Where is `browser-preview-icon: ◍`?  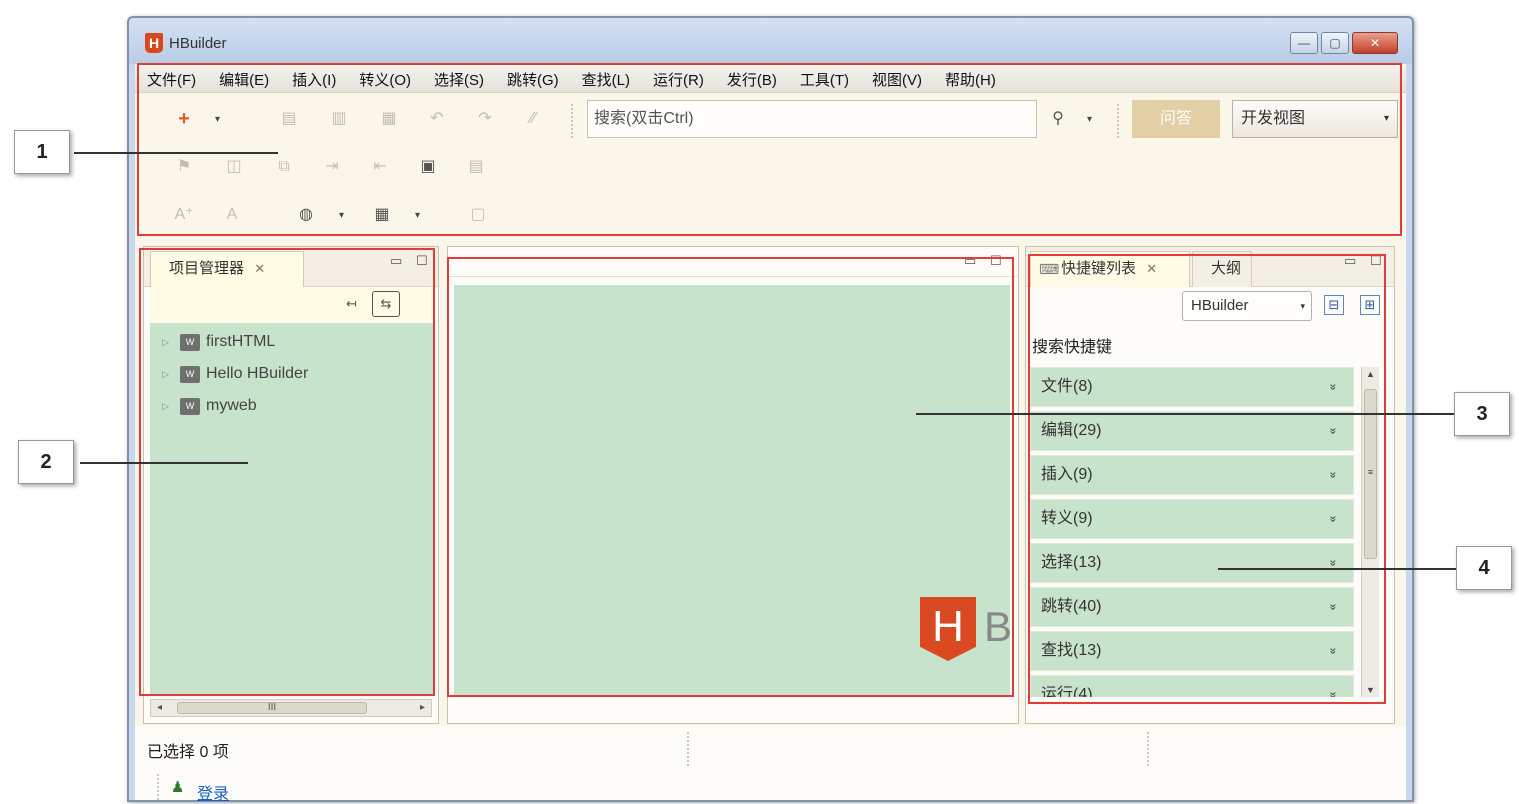 browser-preview-icon: ◍ is located at coordinates (306, 215).